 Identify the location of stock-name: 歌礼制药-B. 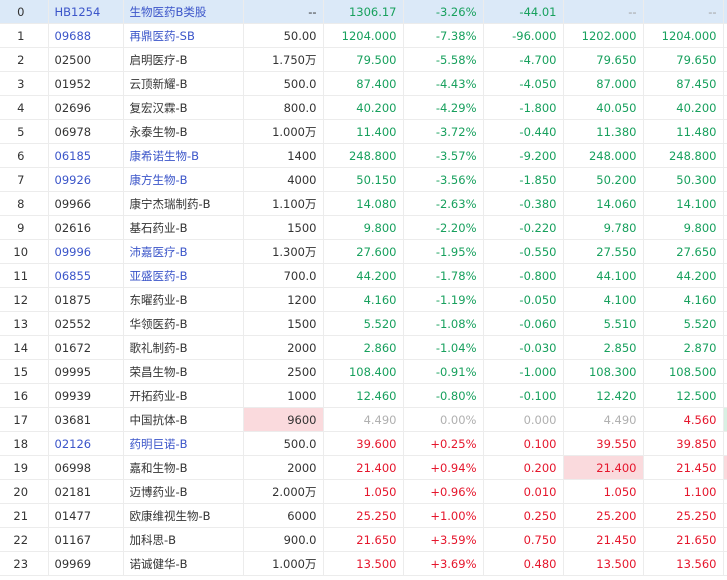
(183, 347).